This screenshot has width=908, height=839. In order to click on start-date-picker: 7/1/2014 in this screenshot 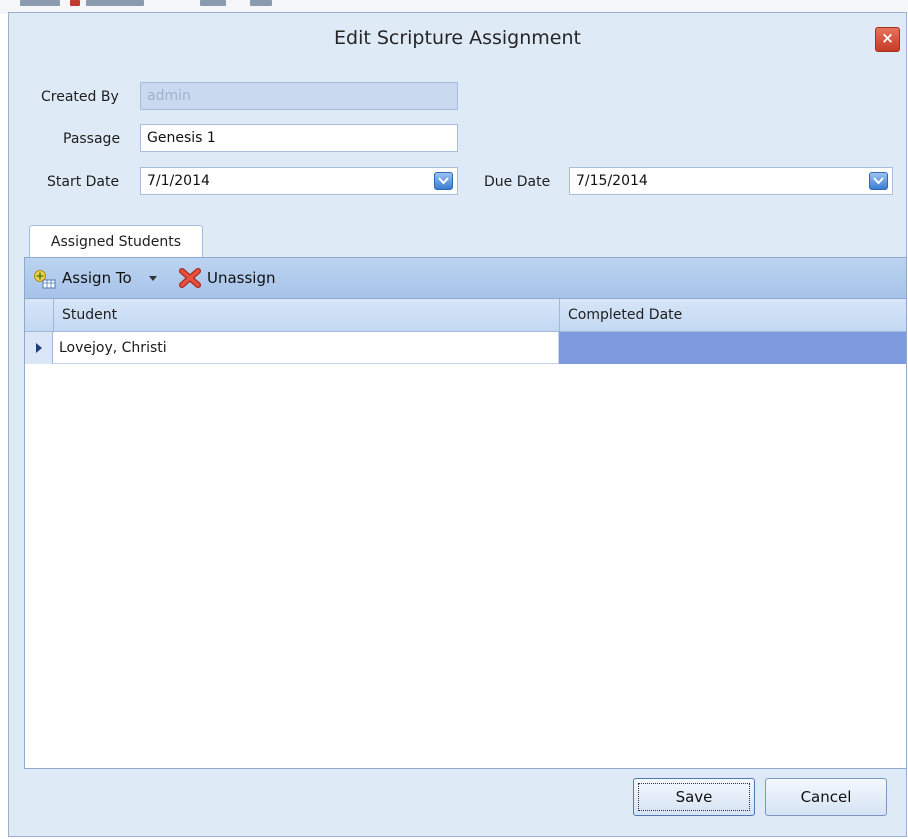, I will do `click(299, 181)`.